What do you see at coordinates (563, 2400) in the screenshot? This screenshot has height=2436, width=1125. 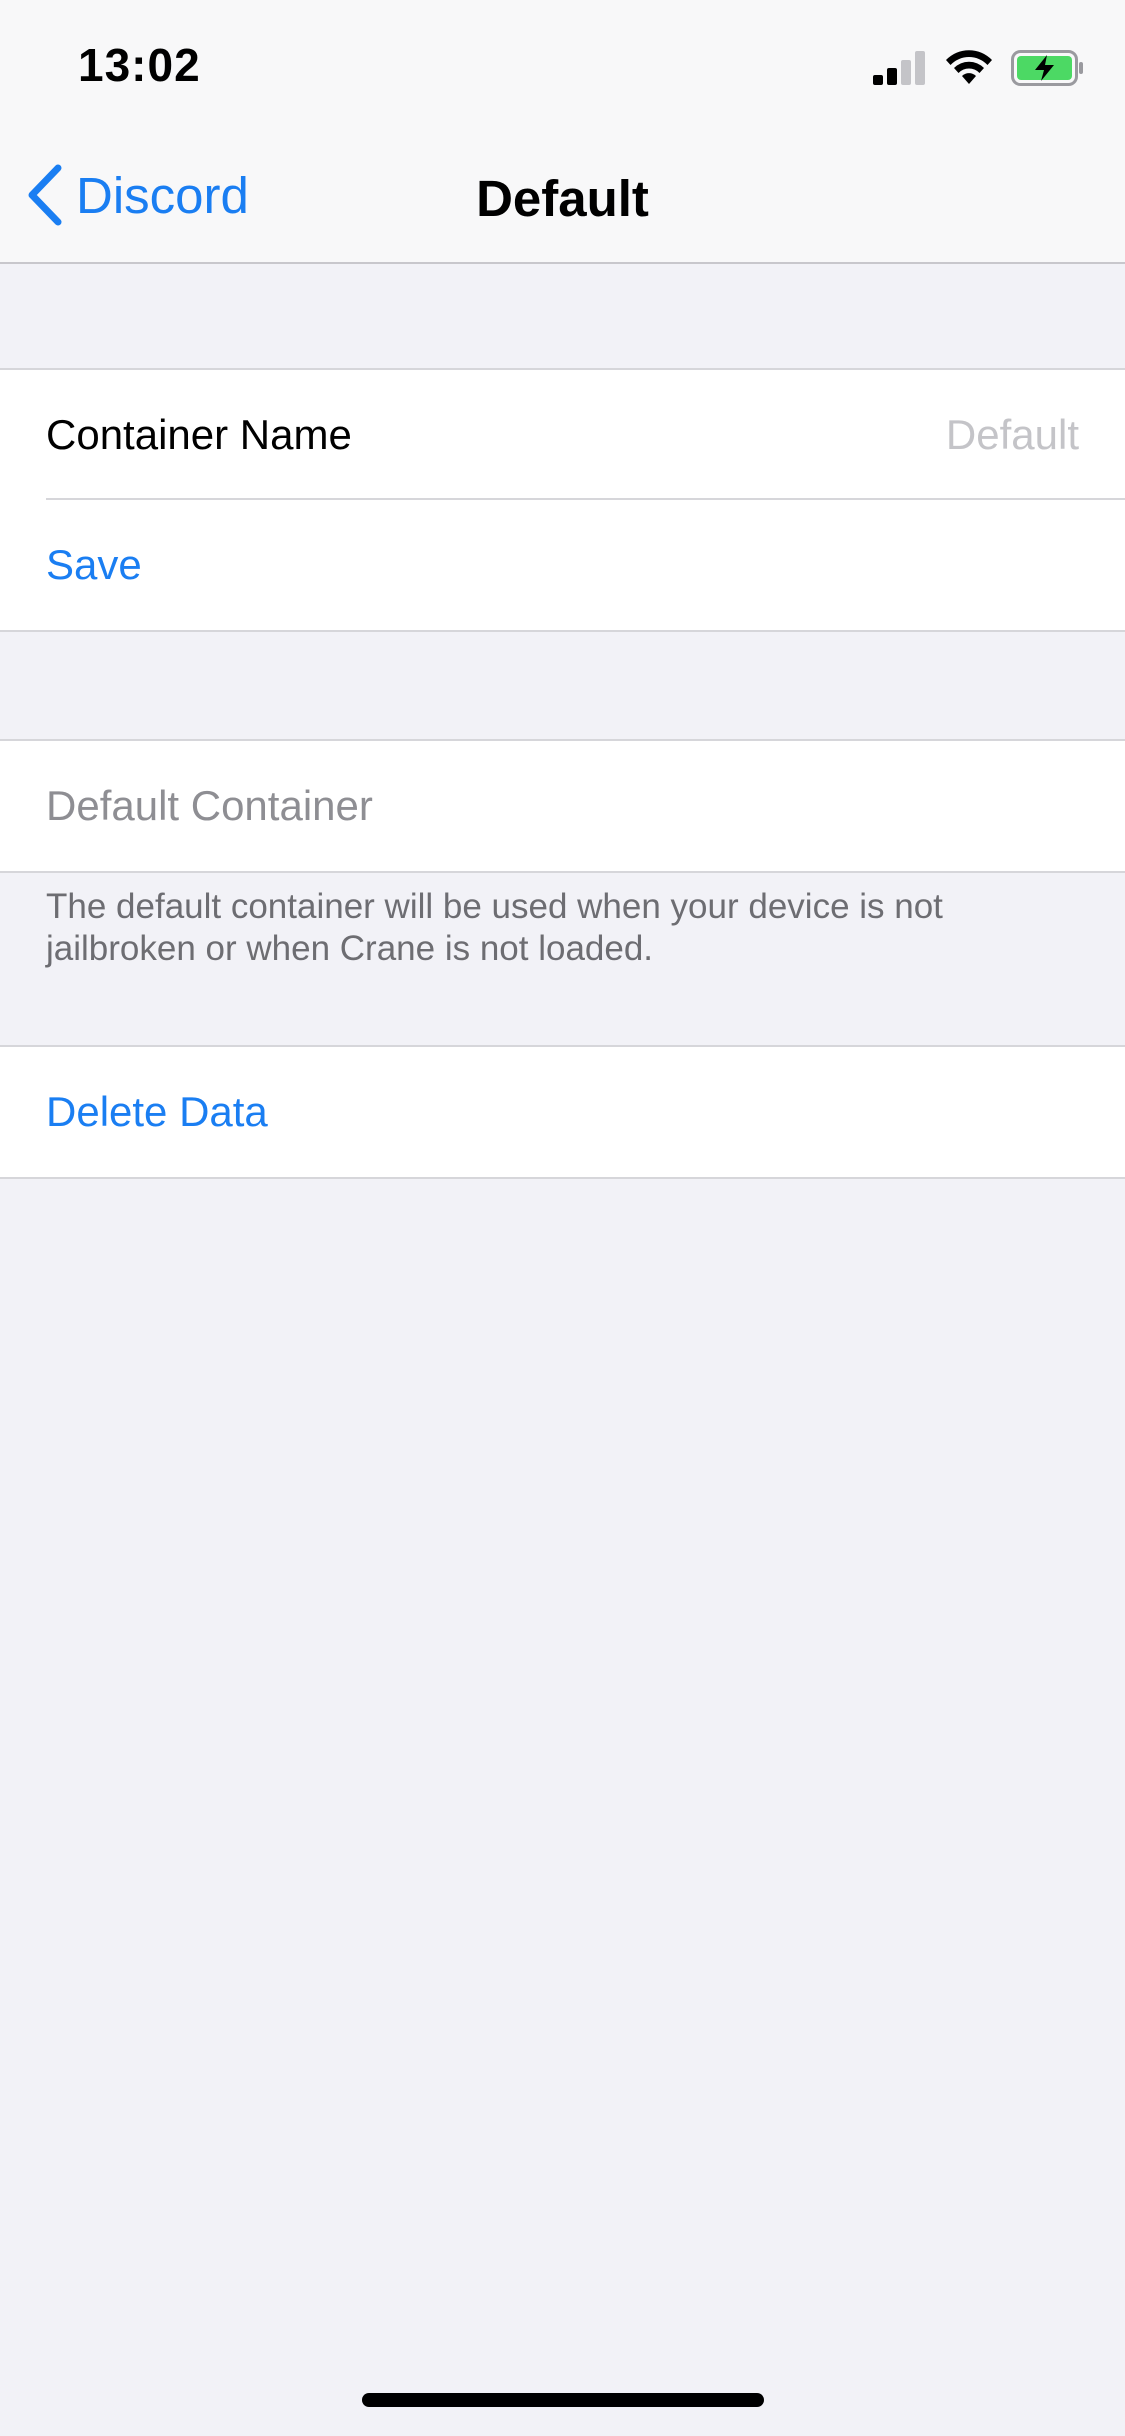 I see `home-indicator` at bounding box center [563, 2400].